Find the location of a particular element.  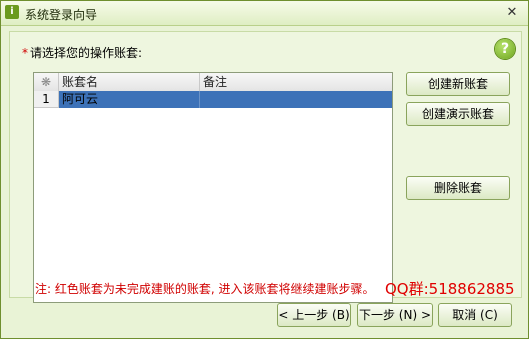

column-header-name: 账套名 is located at coordinates (129, 82).